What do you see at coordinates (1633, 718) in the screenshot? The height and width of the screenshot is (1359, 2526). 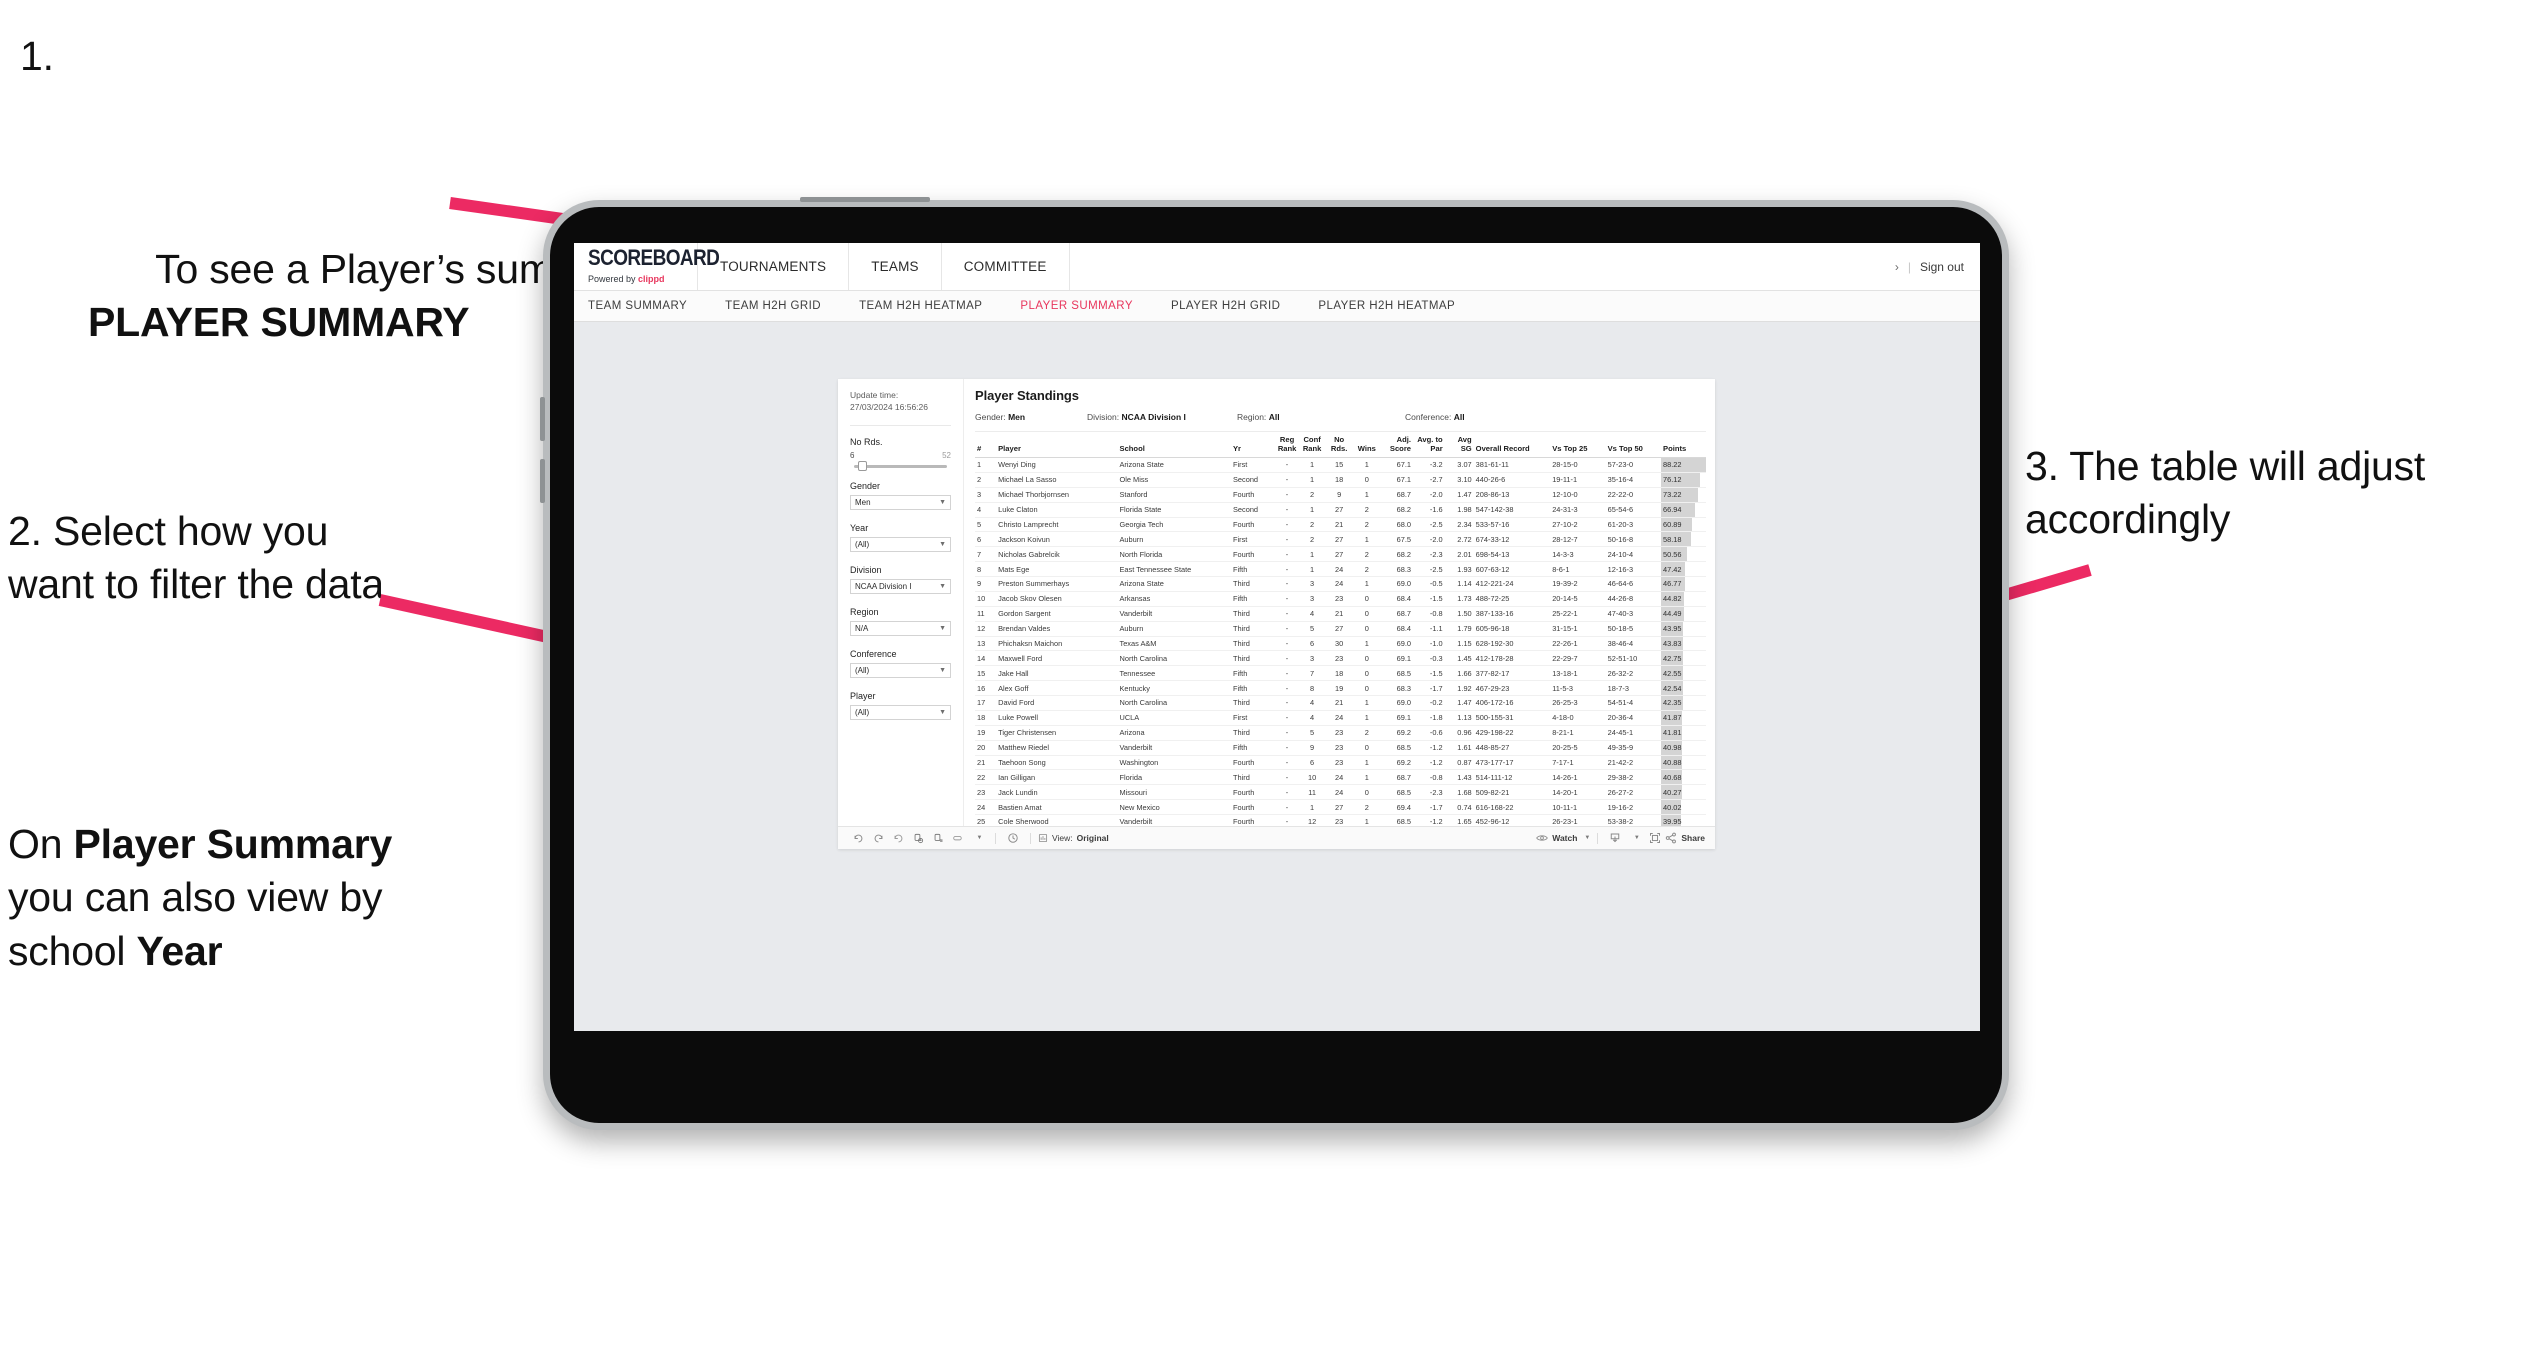 I see `cell-vs-top-50: 20-36-4` at bounding box center [1633, 718].